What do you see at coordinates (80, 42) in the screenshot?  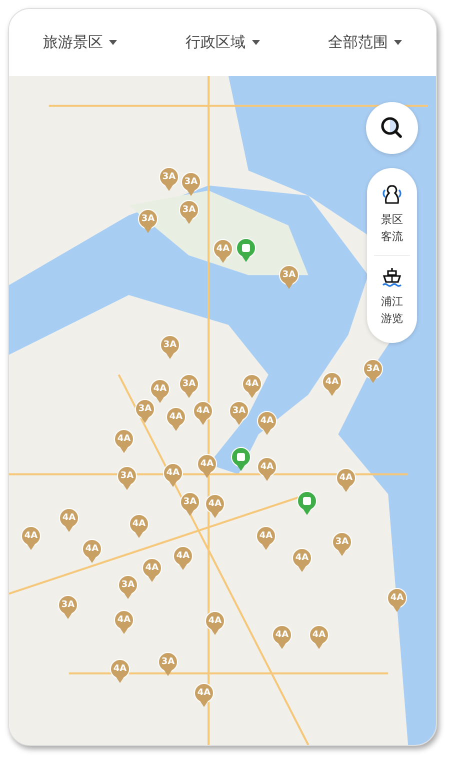 I see `filter-dropdown: 旅游景区` at bounding box center [80, 42].